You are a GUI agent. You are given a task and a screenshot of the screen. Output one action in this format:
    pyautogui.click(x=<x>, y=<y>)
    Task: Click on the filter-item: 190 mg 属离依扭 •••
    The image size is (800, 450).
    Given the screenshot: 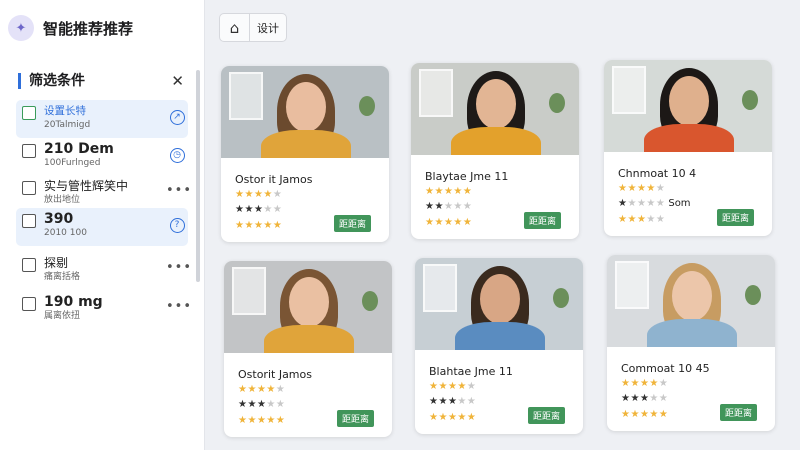 What is the action you would take?
    pyautogui.click(x=103, y=310)
    